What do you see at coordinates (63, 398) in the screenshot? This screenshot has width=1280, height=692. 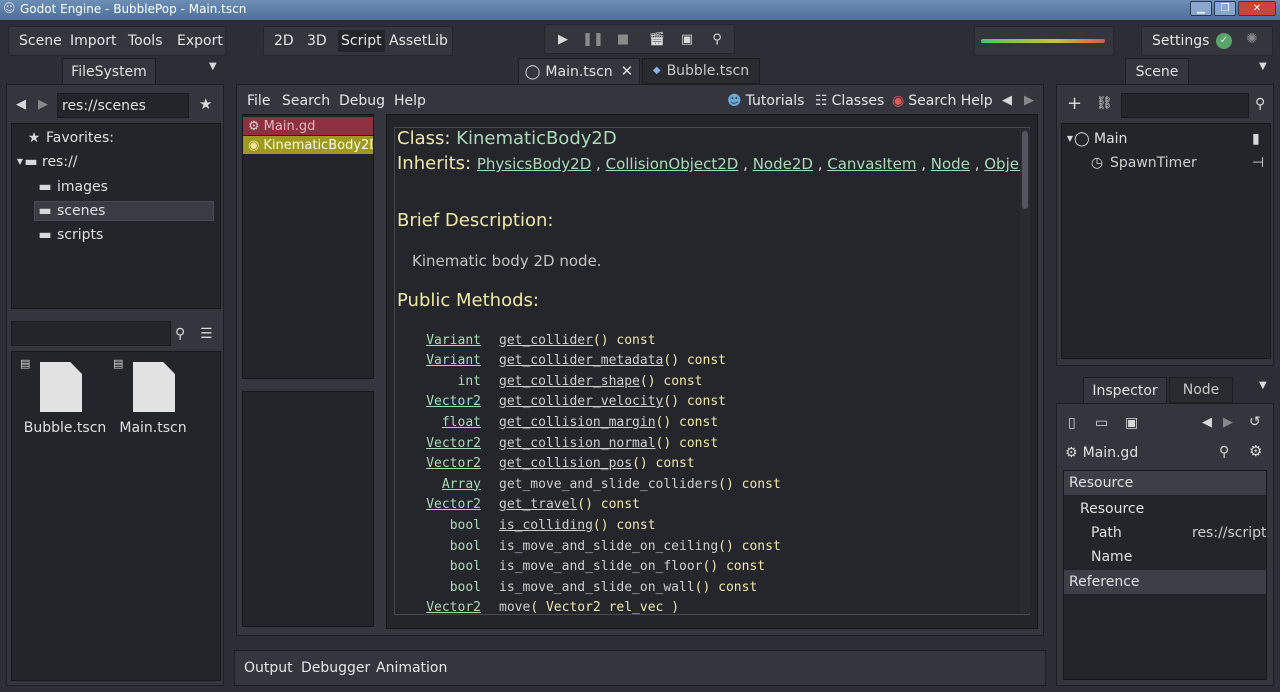 I see `file-item: ▤ Bubble.tscn` at bounding box center [63, 398].